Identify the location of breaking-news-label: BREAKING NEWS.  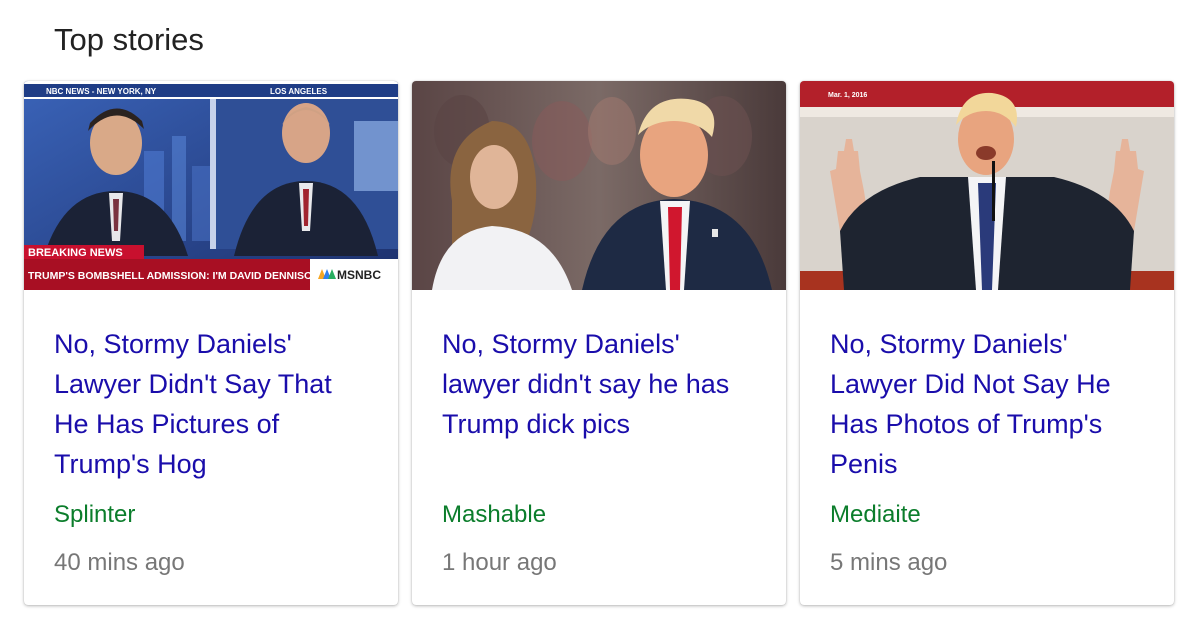
(75, 253).